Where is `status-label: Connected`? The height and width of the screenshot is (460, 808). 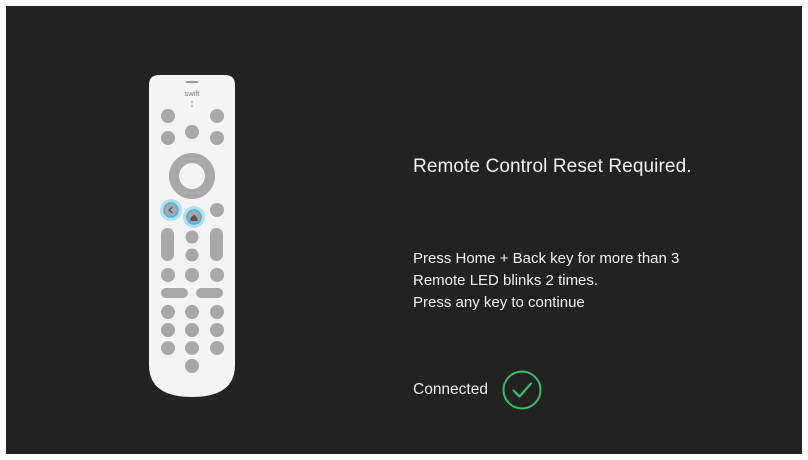 status-label: Connected is located at coordinates (450, 389).